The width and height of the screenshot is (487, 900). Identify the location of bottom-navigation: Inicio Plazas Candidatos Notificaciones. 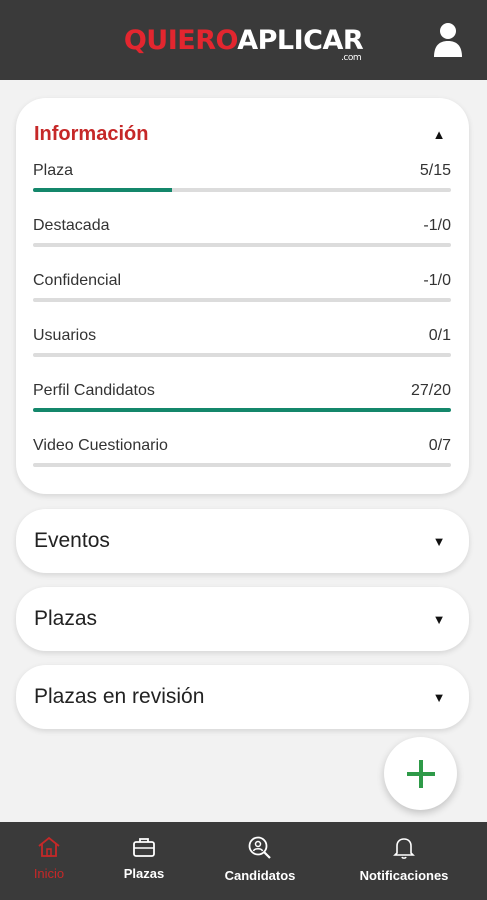
(243, 861).